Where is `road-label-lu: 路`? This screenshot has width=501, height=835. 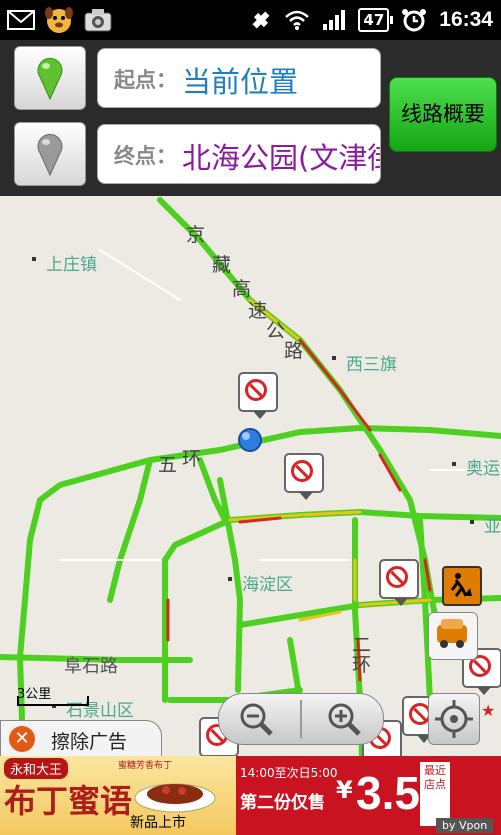 road-label-lu: 路 is located at coordinates (294, 351).